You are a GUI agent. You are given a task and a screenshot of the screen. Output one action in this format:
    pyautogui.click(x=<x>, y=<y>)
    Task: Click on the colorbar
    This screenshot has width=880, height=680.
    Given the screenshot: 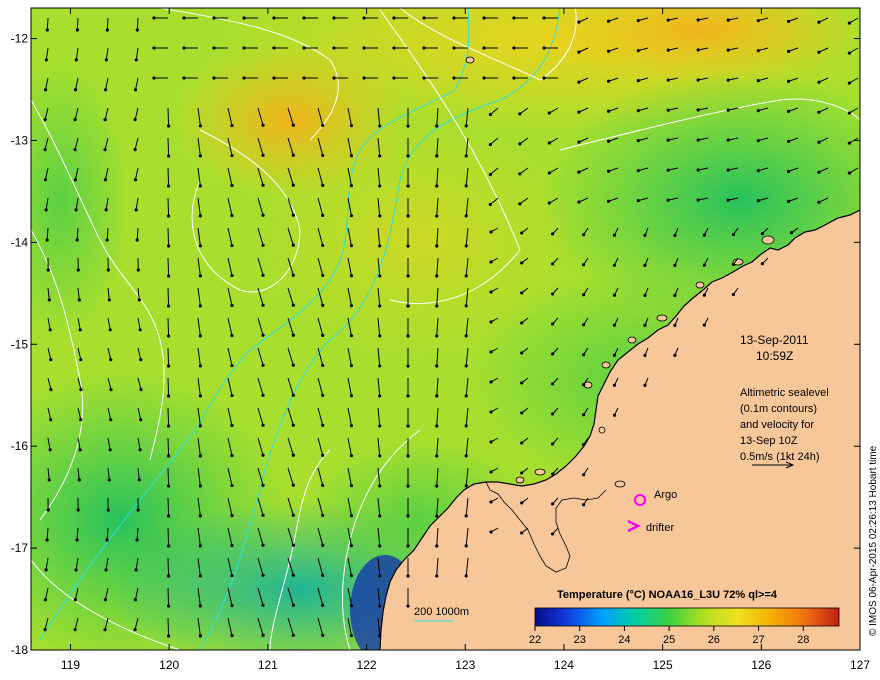 What is the action you would take?
    pyautogui.click(x=687, y=617)
    